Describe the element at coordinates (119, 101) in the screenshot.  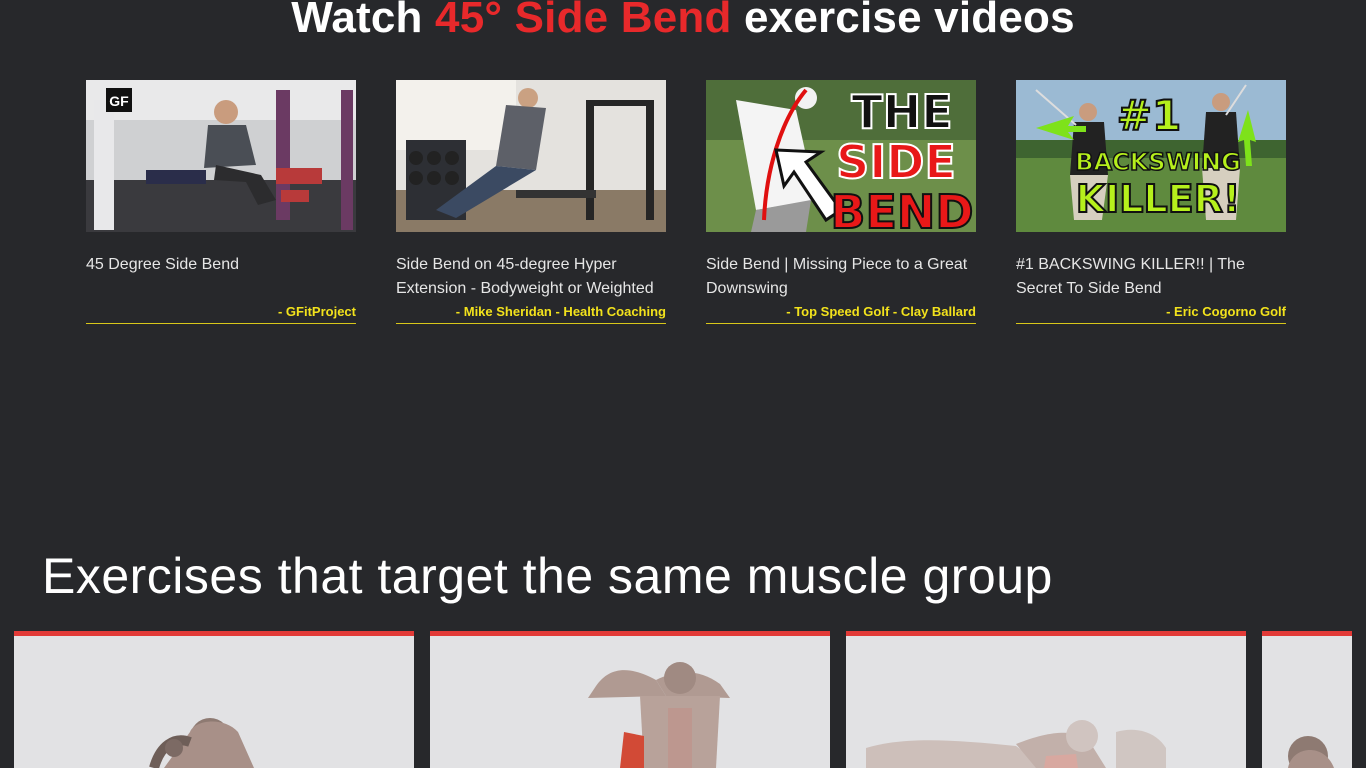
I see `thumbnail-badge: GF` at that location.